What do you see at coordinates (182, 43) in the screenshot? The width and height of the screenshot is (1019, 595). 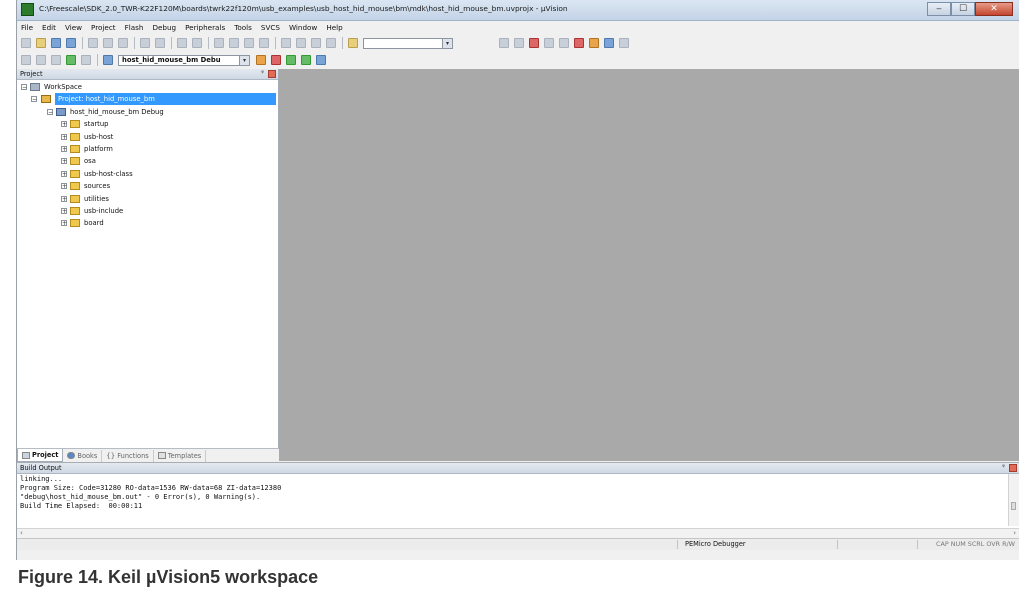 I see `navigate-back-icon` at bounding box center [182, 43].